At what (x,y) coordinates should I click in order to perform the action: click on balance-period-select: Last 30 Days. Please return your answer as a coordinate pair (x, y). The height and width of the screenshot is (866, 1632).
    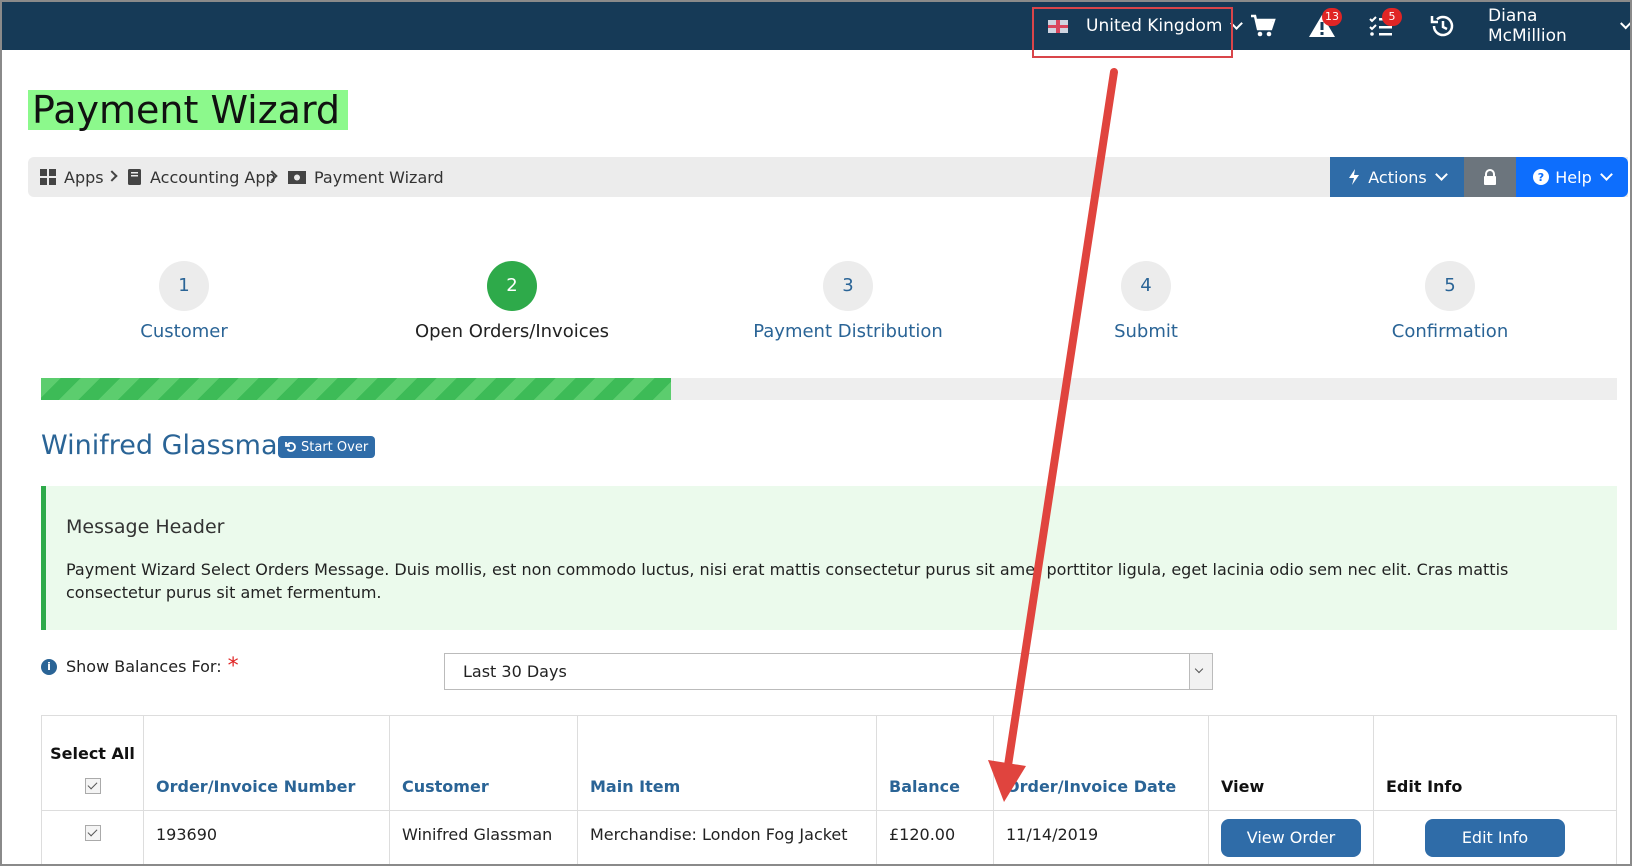
    Looking at the image, I should click on (828, 671).